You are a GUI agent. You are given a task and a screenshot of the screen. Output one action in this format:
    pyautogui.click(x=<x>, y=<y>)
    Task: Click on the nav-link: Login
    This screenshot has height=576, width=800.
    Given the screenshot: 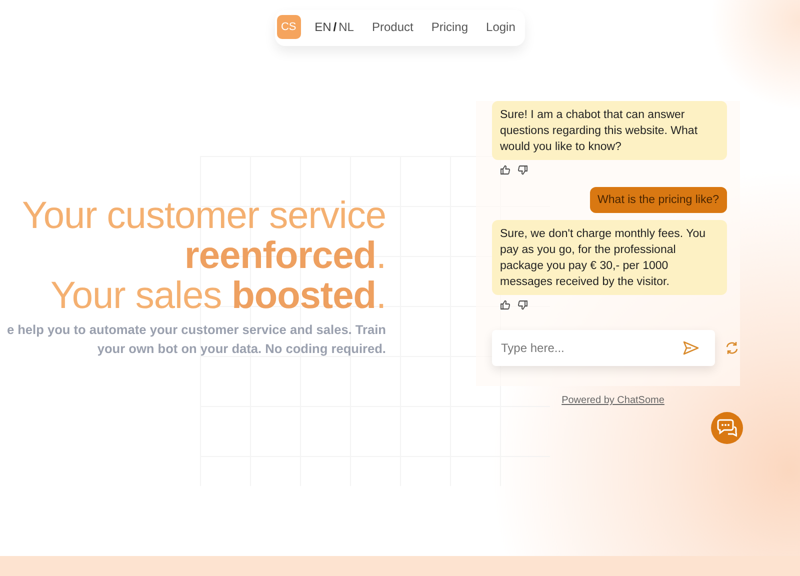 What is the action you would take?
    pyautogui.click(x=501, y=27)
    